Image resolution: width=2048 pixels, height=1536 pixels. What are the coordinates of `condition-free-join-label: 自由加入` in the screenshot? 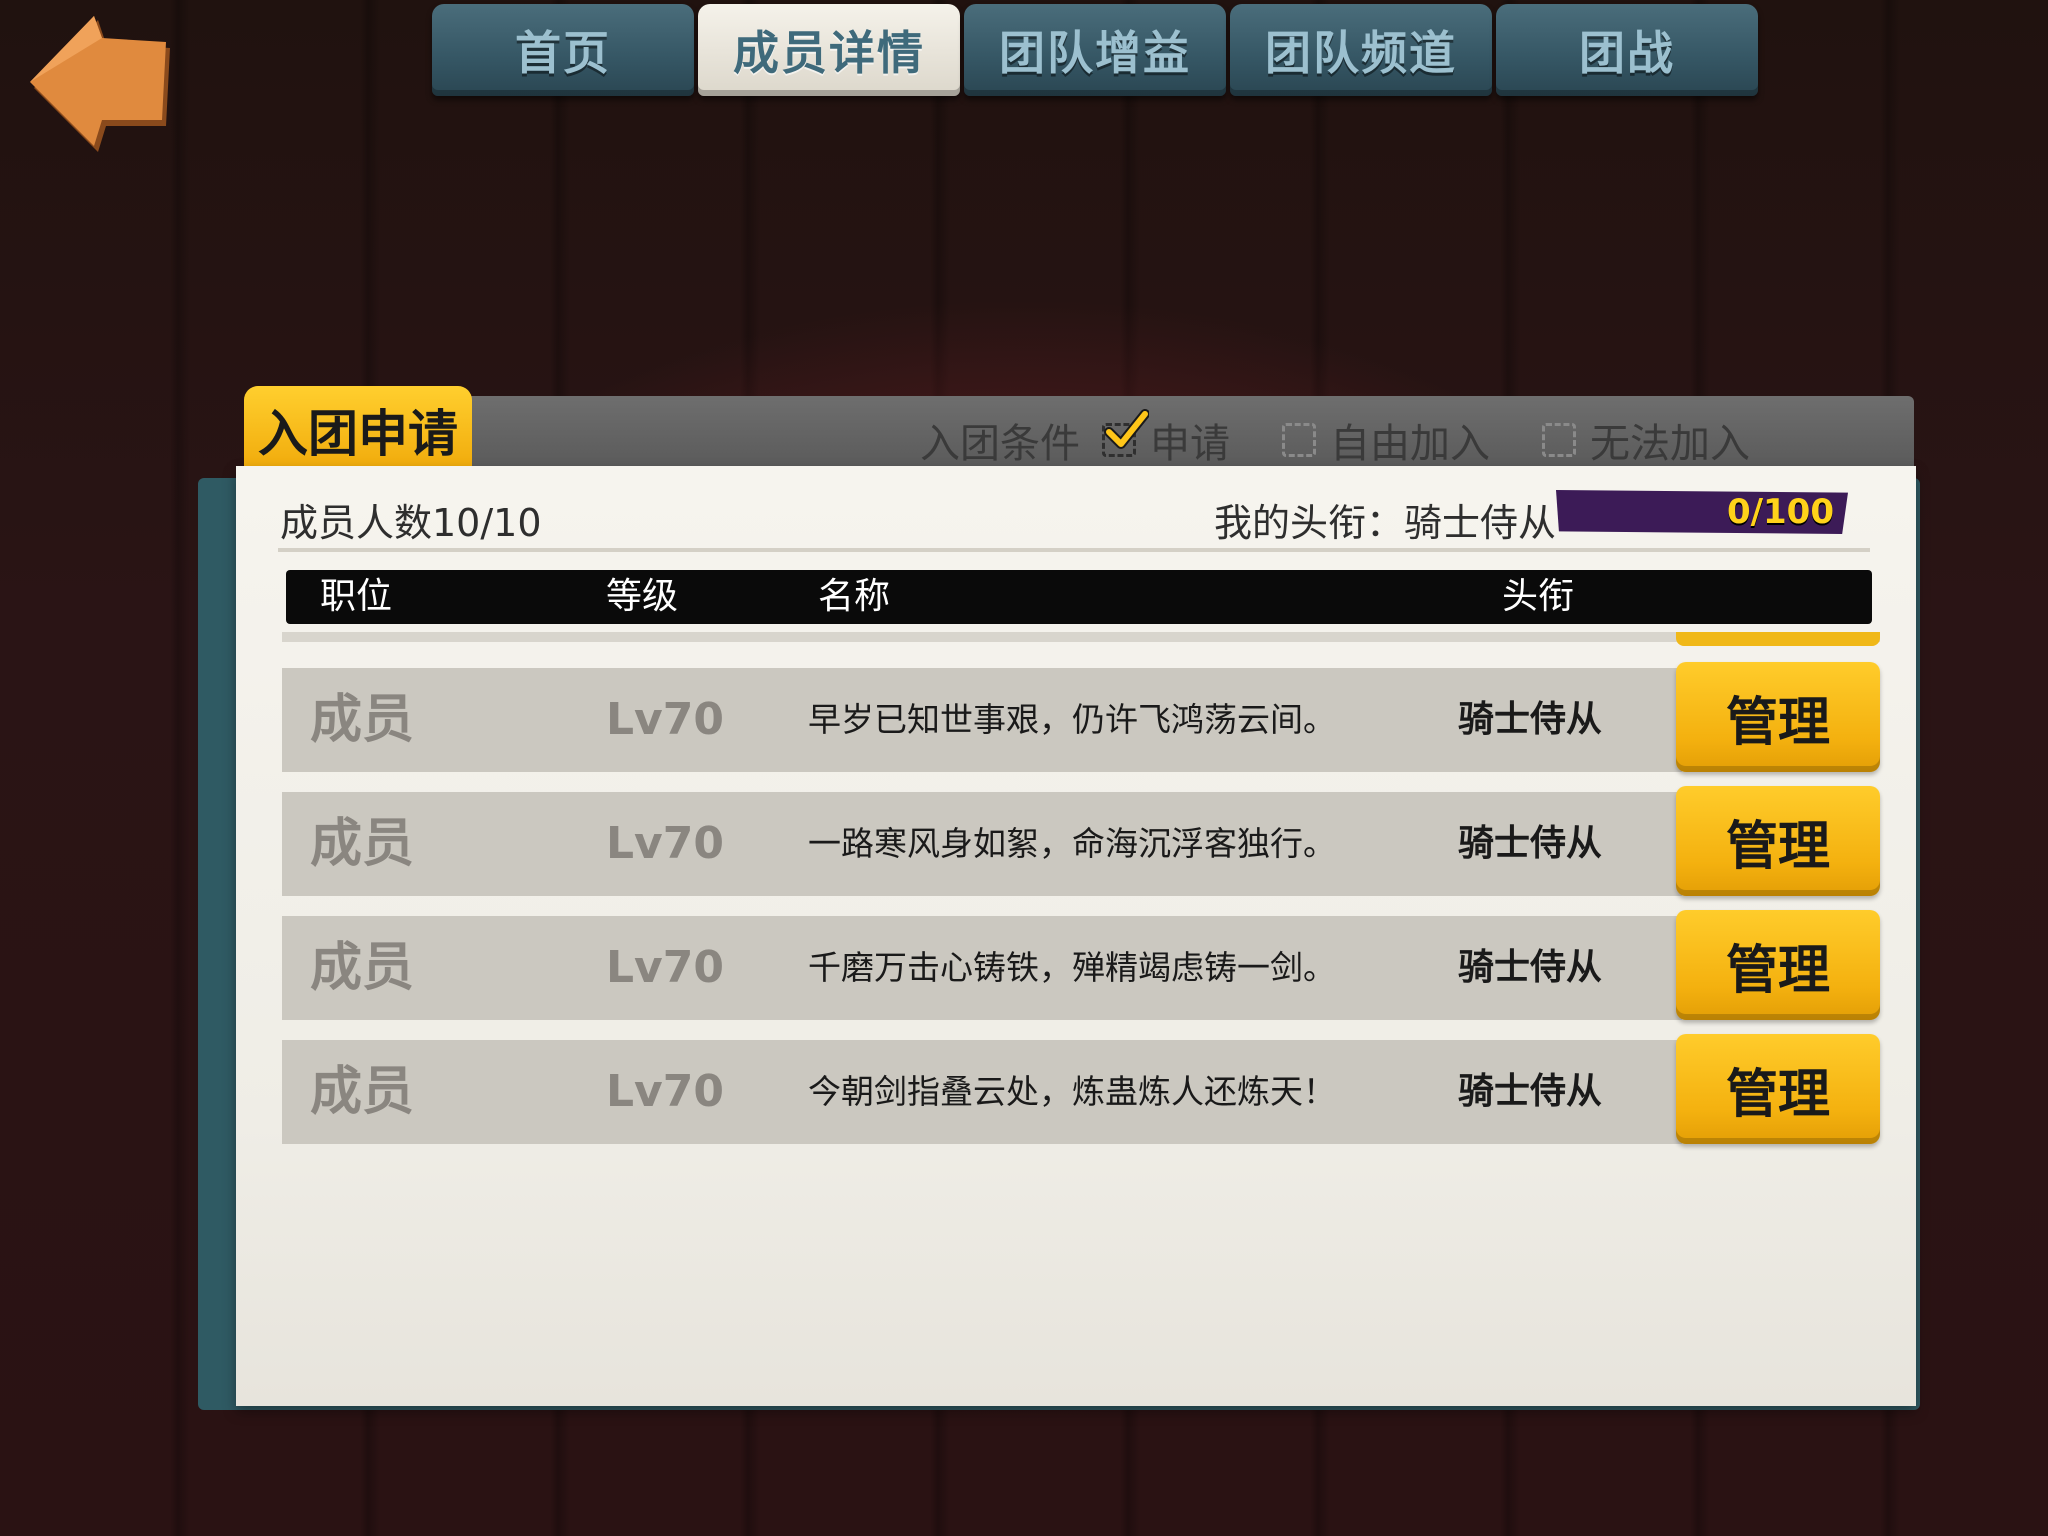 It's located at (1410, 444).